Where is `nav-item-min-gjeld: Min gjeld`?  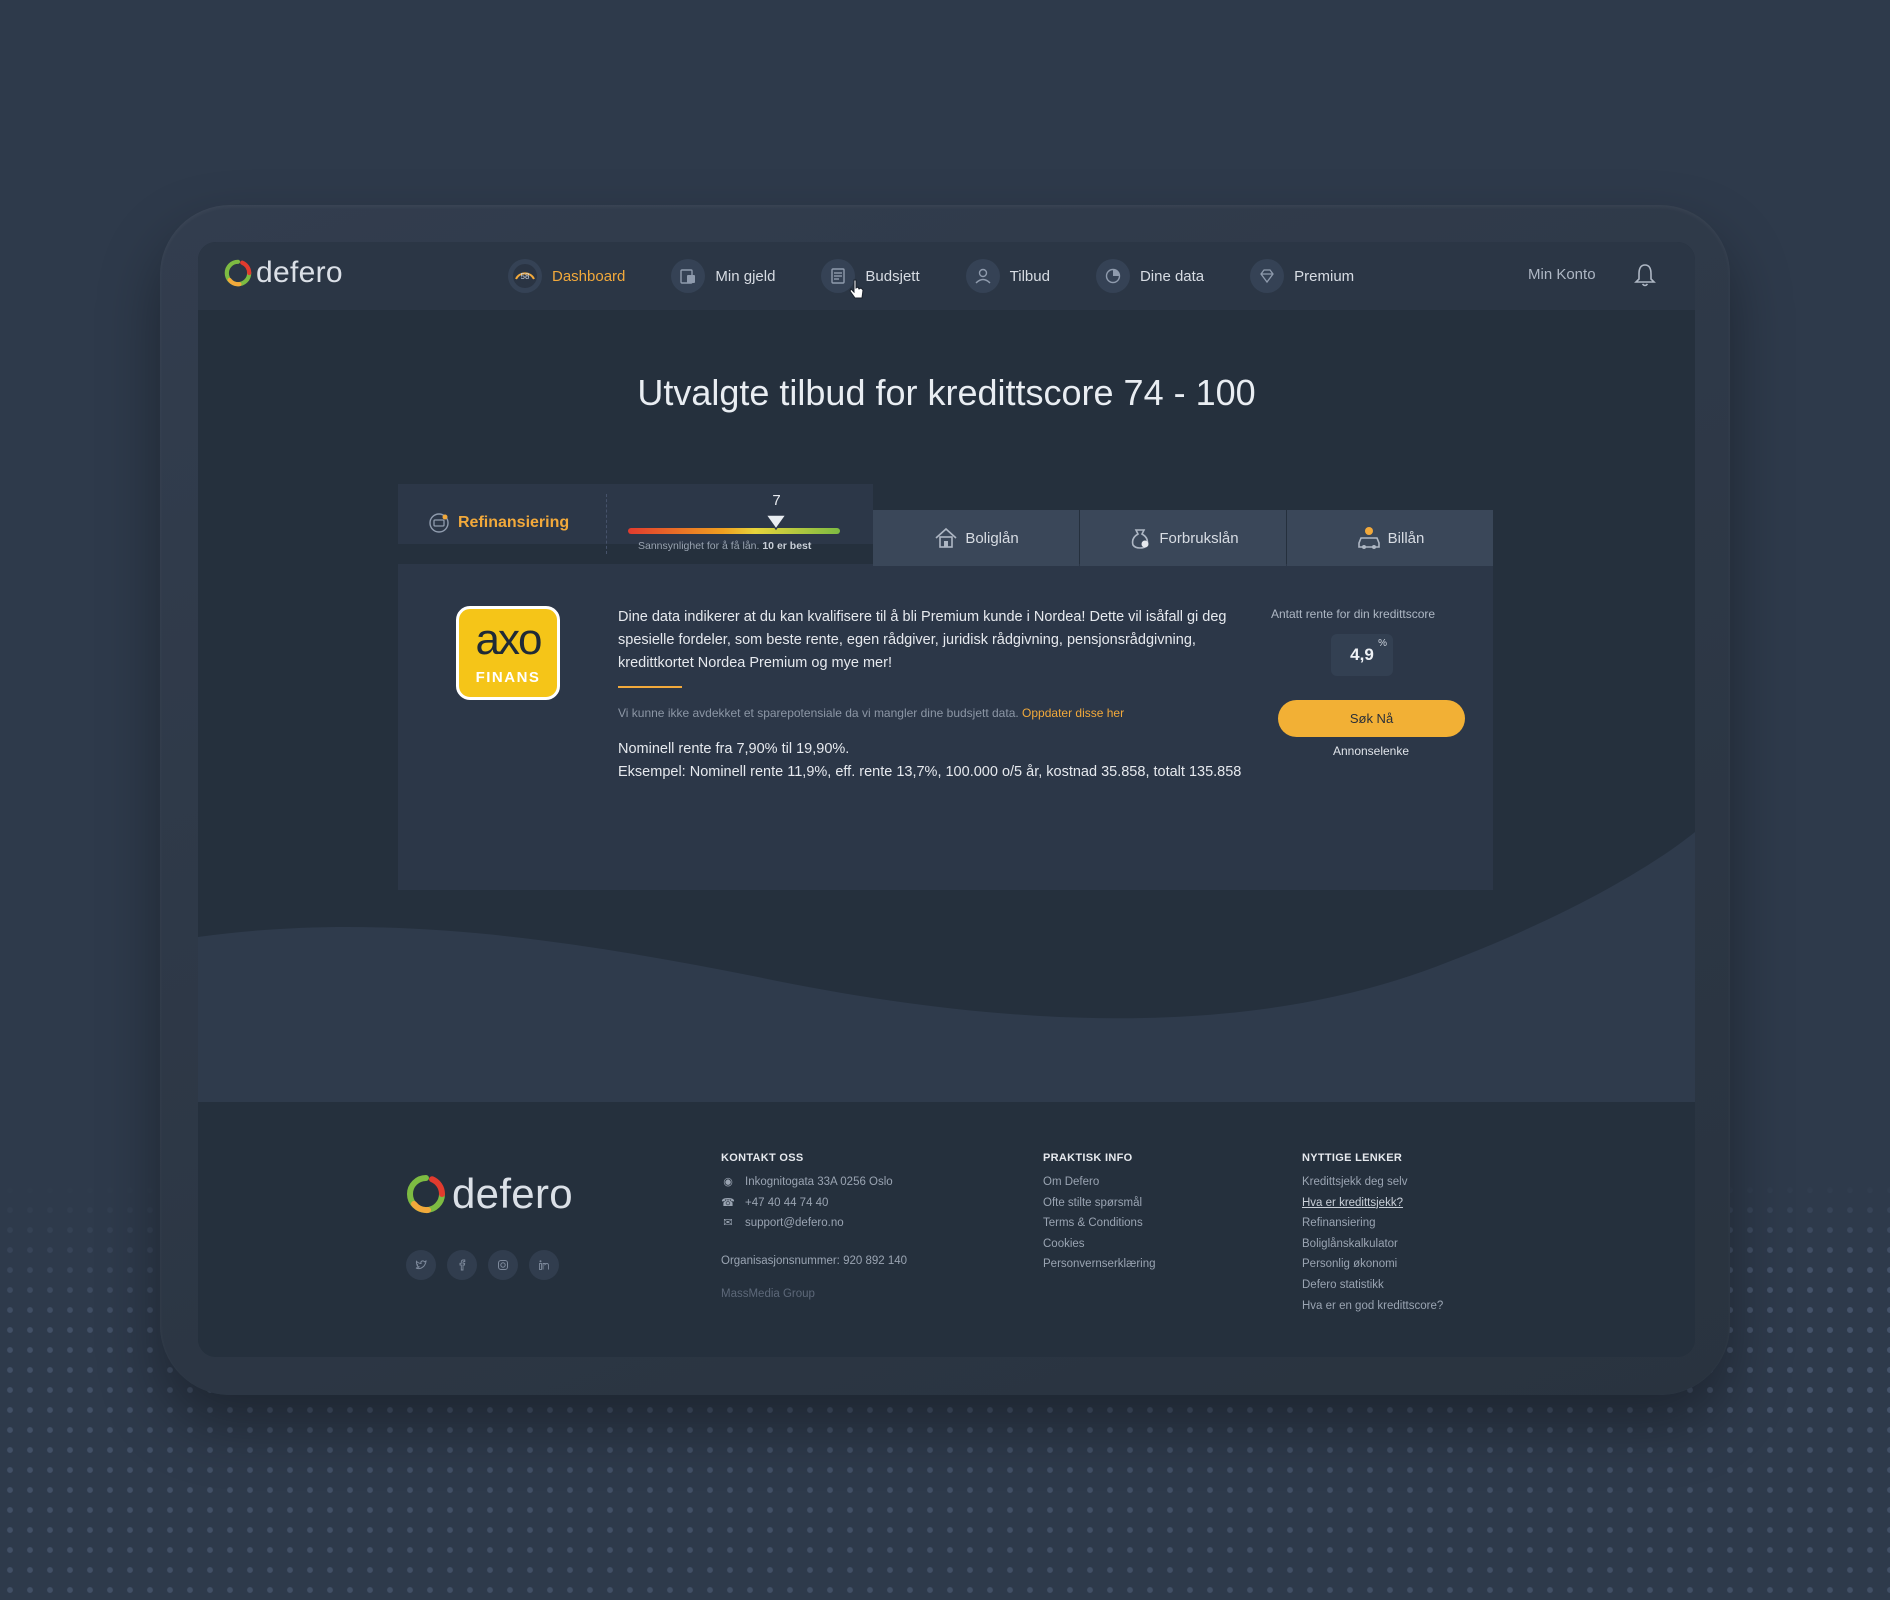 nav-item-min-gjeld: Min gjeld is located at coordinates (723, 276).